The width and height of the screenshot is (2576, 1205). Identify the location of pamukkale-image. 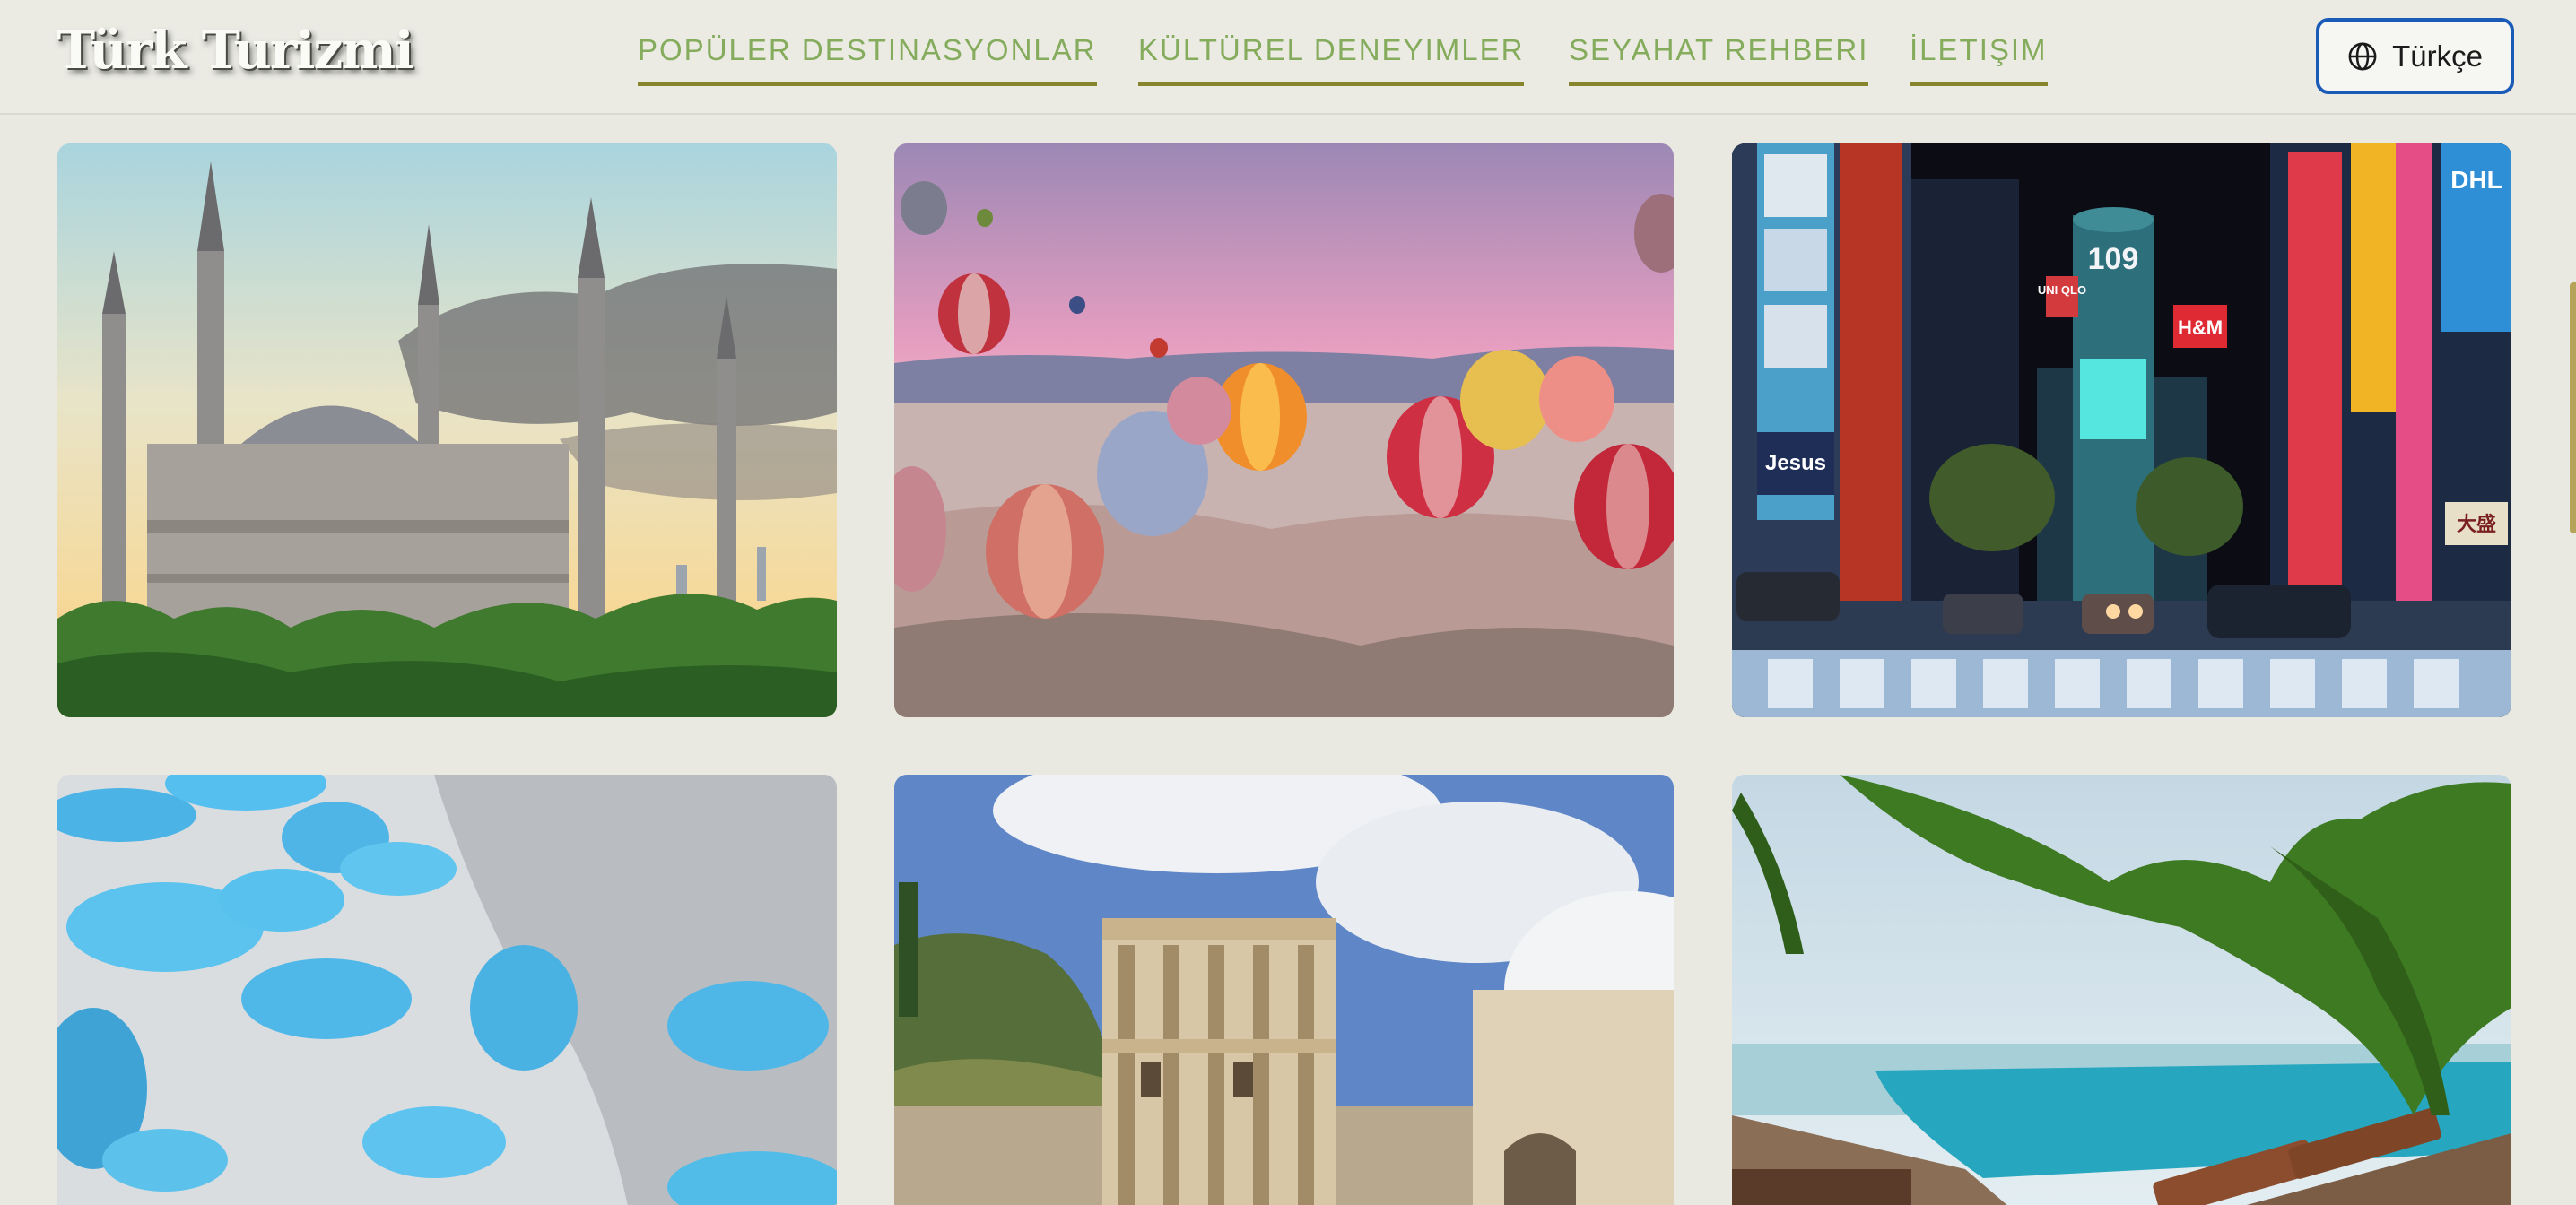
(447, 990).